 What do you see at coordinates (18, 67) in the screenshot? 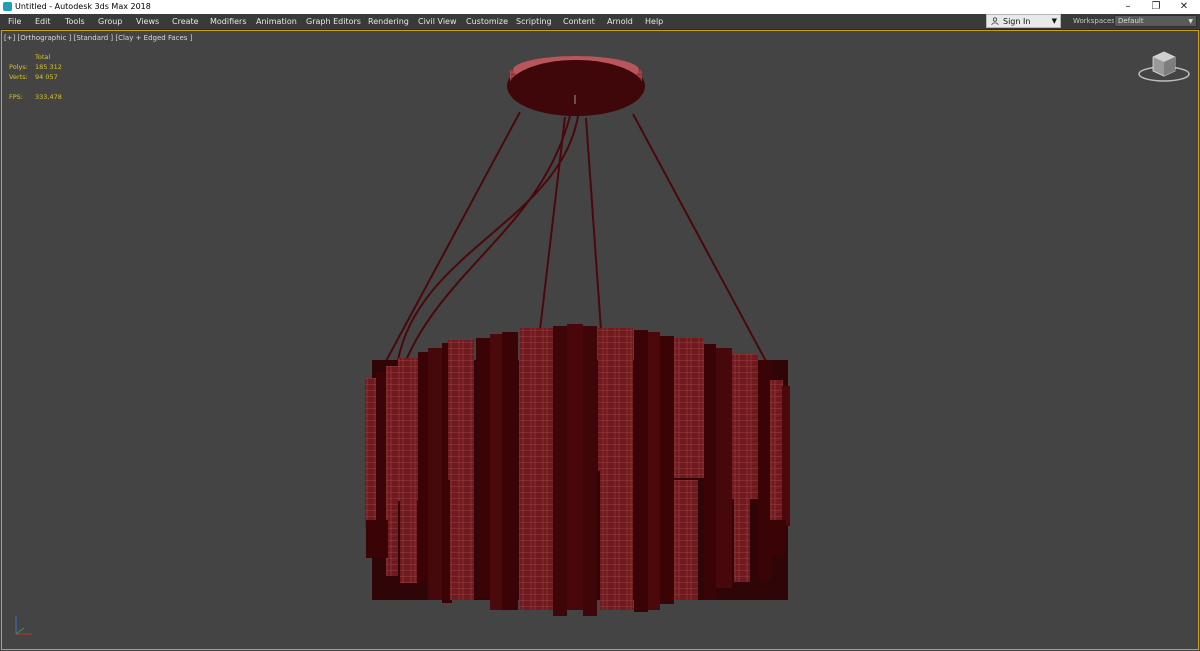
I see `stats-polys-label: Polys:` at bounding box center [18, 67].